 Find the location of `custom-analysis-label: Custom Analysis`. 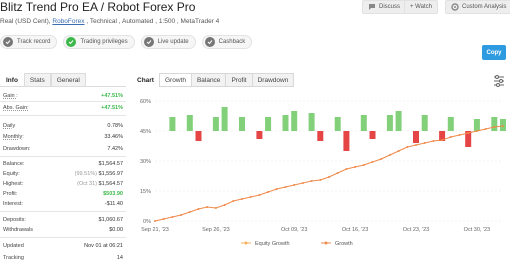

custom-analysis-label: Custom Analysis is located at coordinates (484, 7).